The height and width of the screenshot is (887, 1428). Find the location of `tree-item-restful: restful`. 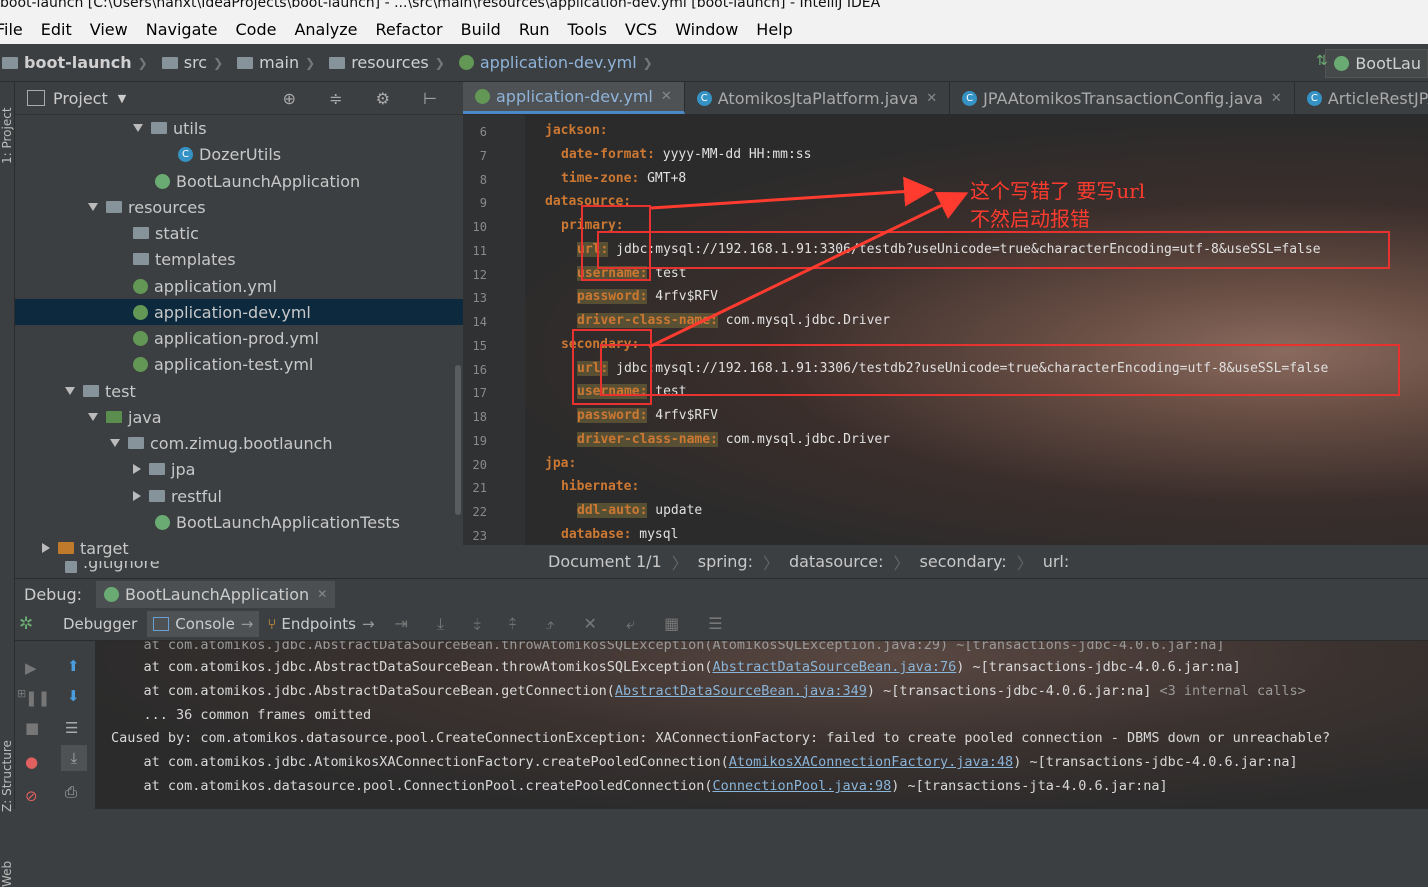

tree-item-restful: restful is located at coordinates (177, 496).